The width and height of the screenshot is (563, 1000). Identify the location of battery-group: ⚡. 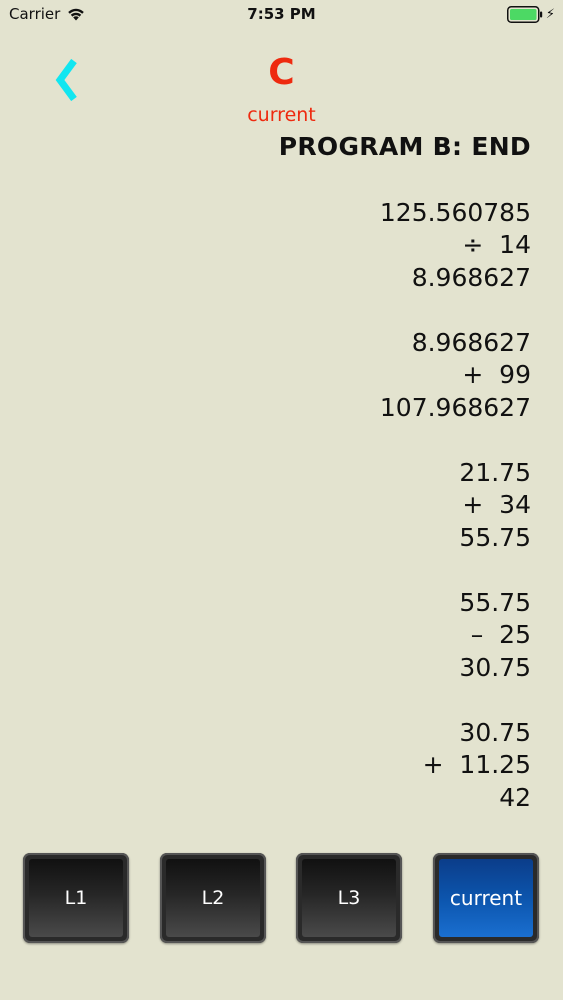
(530, 14).